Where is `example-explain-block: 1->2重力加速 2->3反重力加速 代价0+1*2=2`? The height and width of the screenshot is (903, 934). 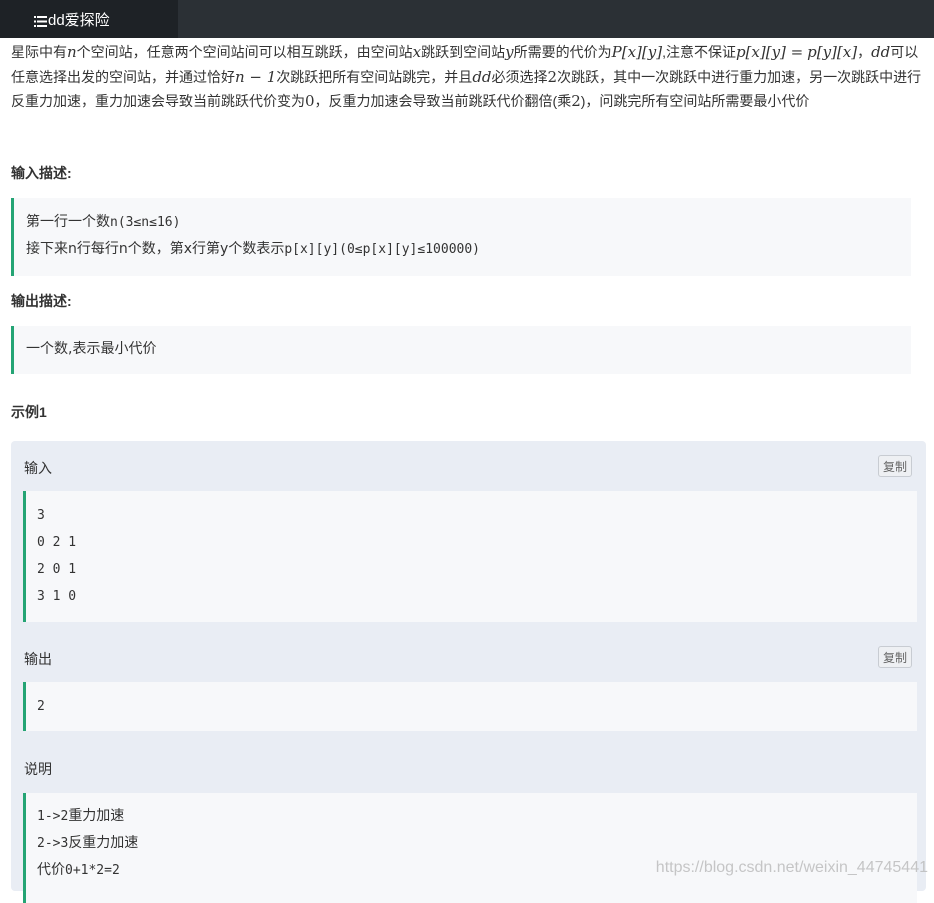
example-explain-block: 1->2重力加速 2->3反重力加速 代价0+1*2=2 is located at coordinates (470, 848).